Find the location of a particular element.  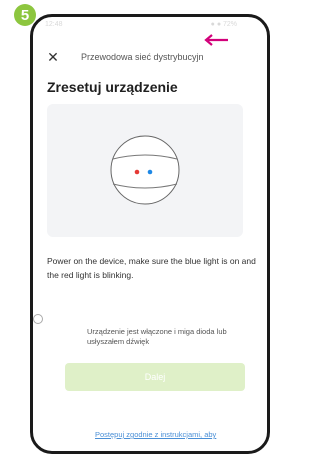

step-number-badge: 5 is located at coordinates (25, 15).